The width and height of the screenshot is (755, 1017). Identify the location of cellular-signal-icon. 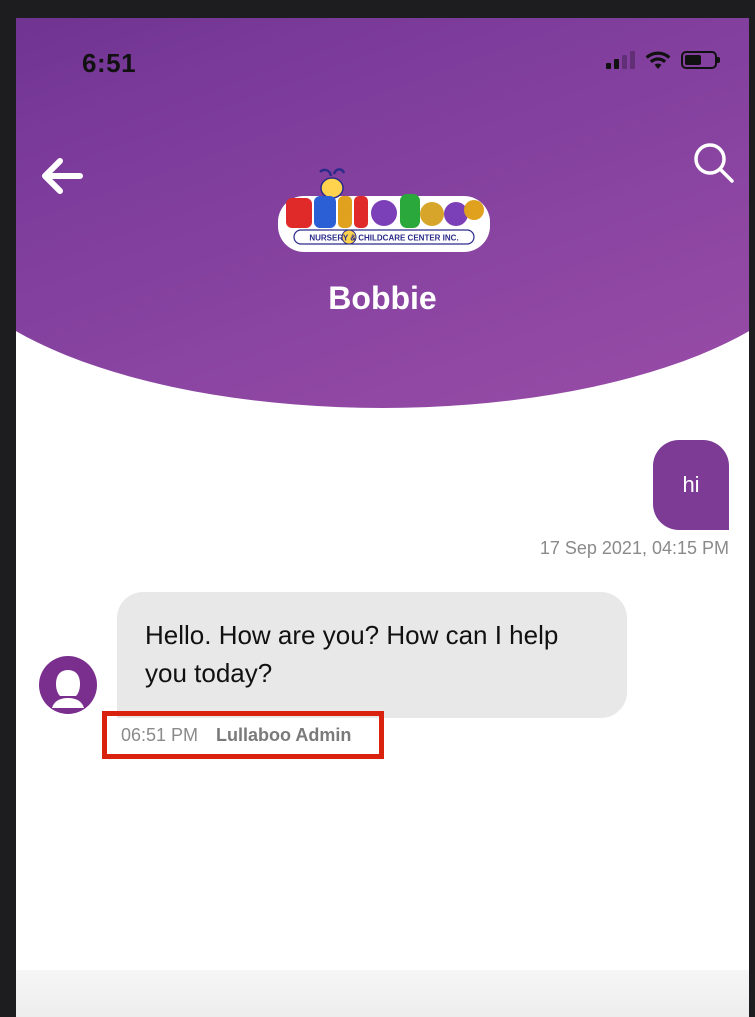
(620, 60).